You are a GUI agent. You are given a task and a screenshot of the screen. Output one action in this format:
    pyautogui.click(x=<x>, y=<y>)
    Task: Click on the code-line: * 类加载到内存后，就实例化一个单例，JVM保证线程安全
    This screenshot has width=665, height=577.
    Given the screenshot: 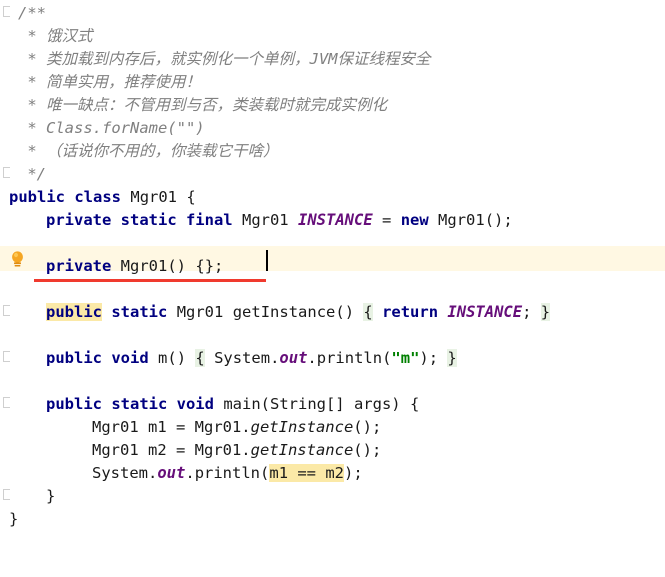 What is the action you would take?
    pyautogui.click(x=332, y=59)
    